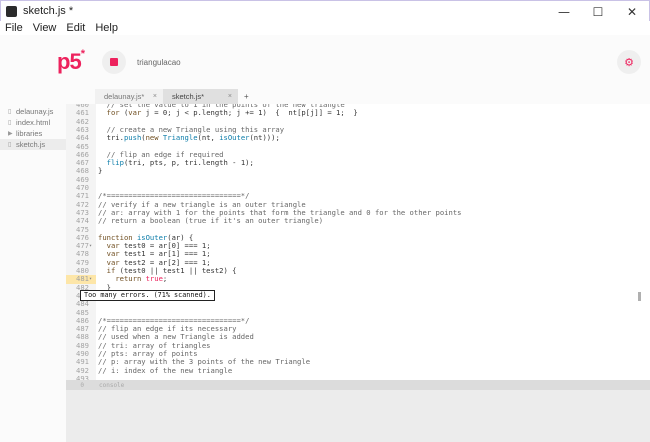  I want to click on lint-error-tooltip: Too many errors. (71% scanned)., so click(147, 295).